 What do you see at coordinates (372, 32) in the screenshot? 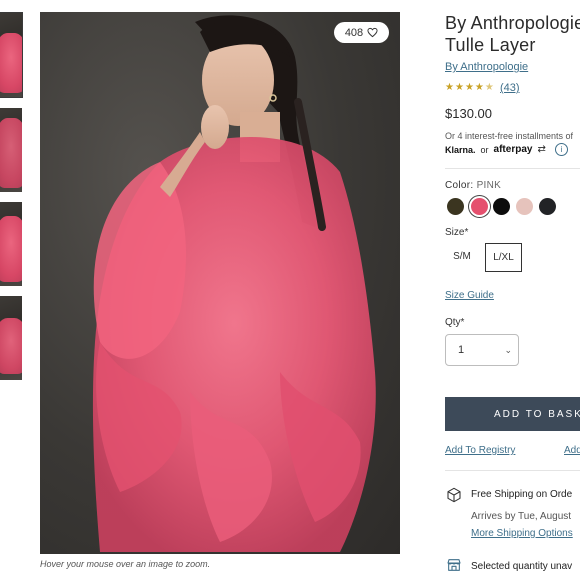
I see `heart-icon` at bounding box center [372, 32].